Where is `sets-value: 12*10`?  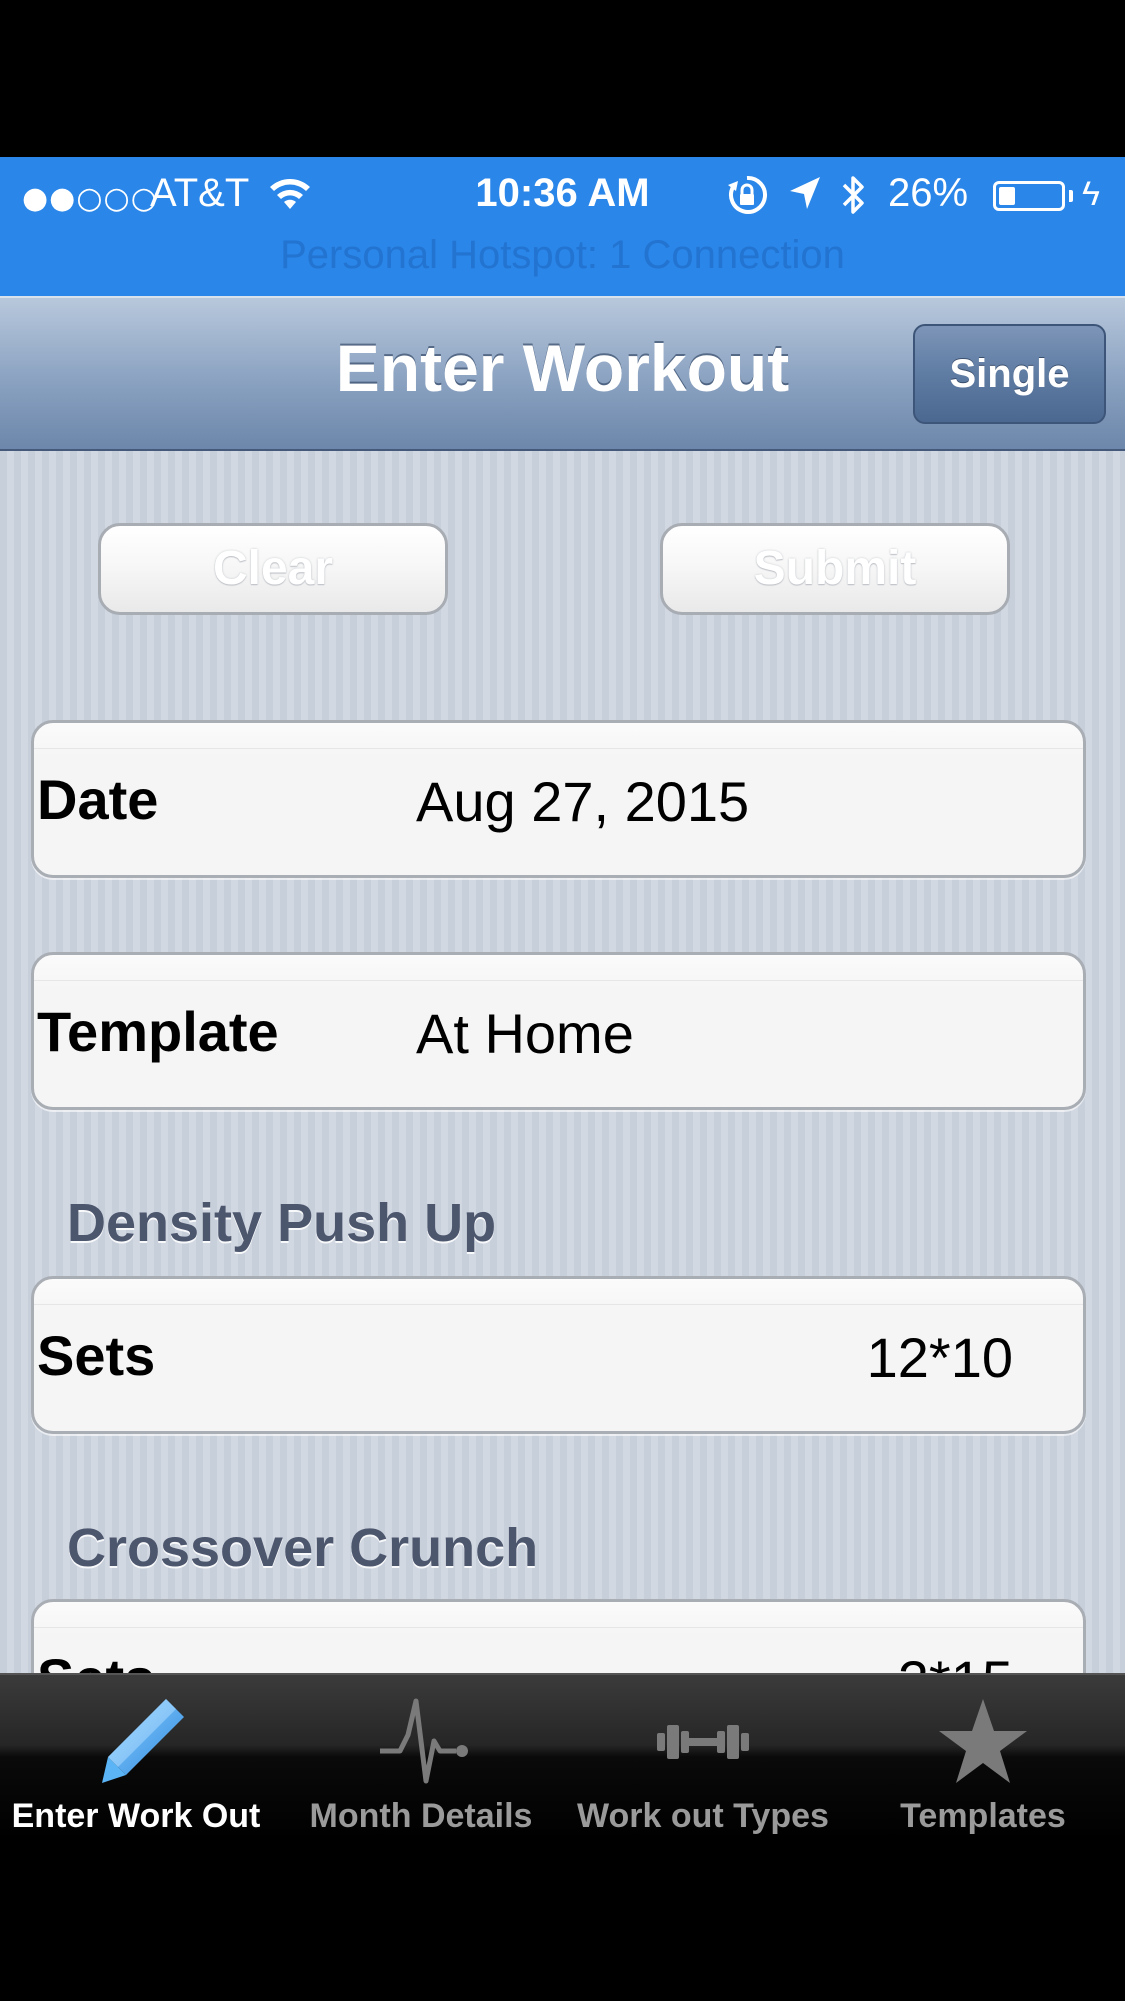 sets-value: 12*10 is located at coordinates (939, 1357).